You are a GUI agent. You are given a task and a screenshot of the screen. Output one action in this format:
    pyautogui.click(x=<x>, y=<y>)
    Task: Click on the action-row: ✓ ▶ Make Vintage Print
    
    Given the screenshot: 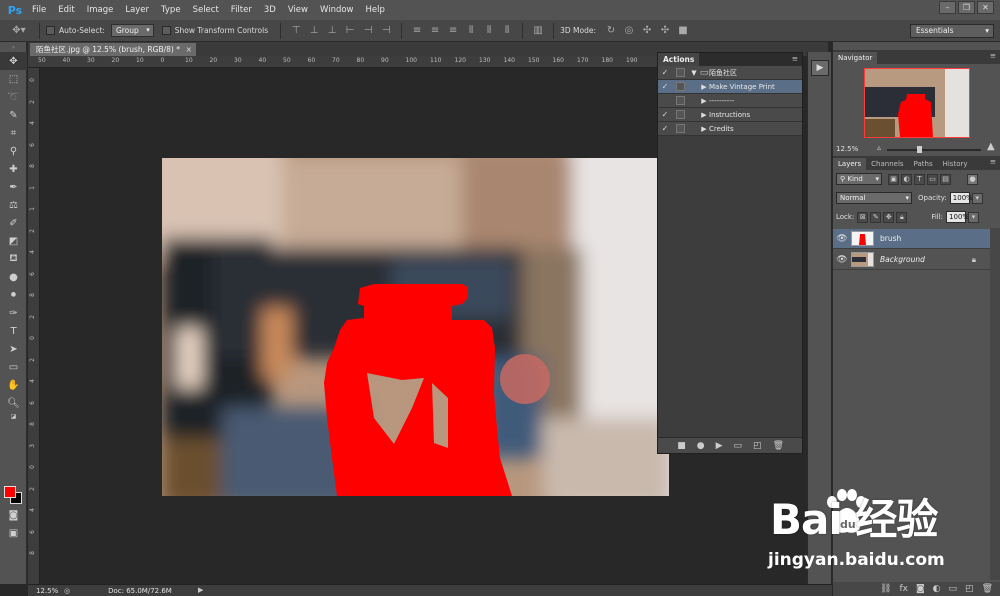 What is the action you would take?
    pyautogui.click(x=730, y=87)
    